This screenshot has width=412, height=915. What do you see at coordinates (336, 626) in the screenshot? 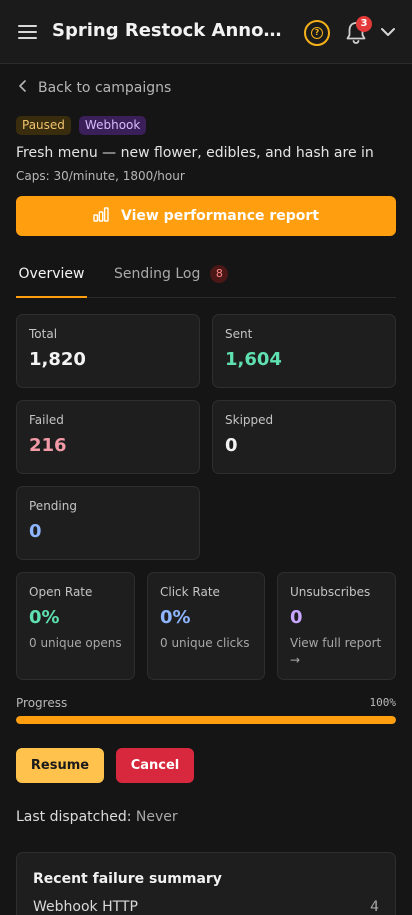
I see `unsubscribes-card: Unsubscribes 0 View full report →` at bounding box center [336, 626].